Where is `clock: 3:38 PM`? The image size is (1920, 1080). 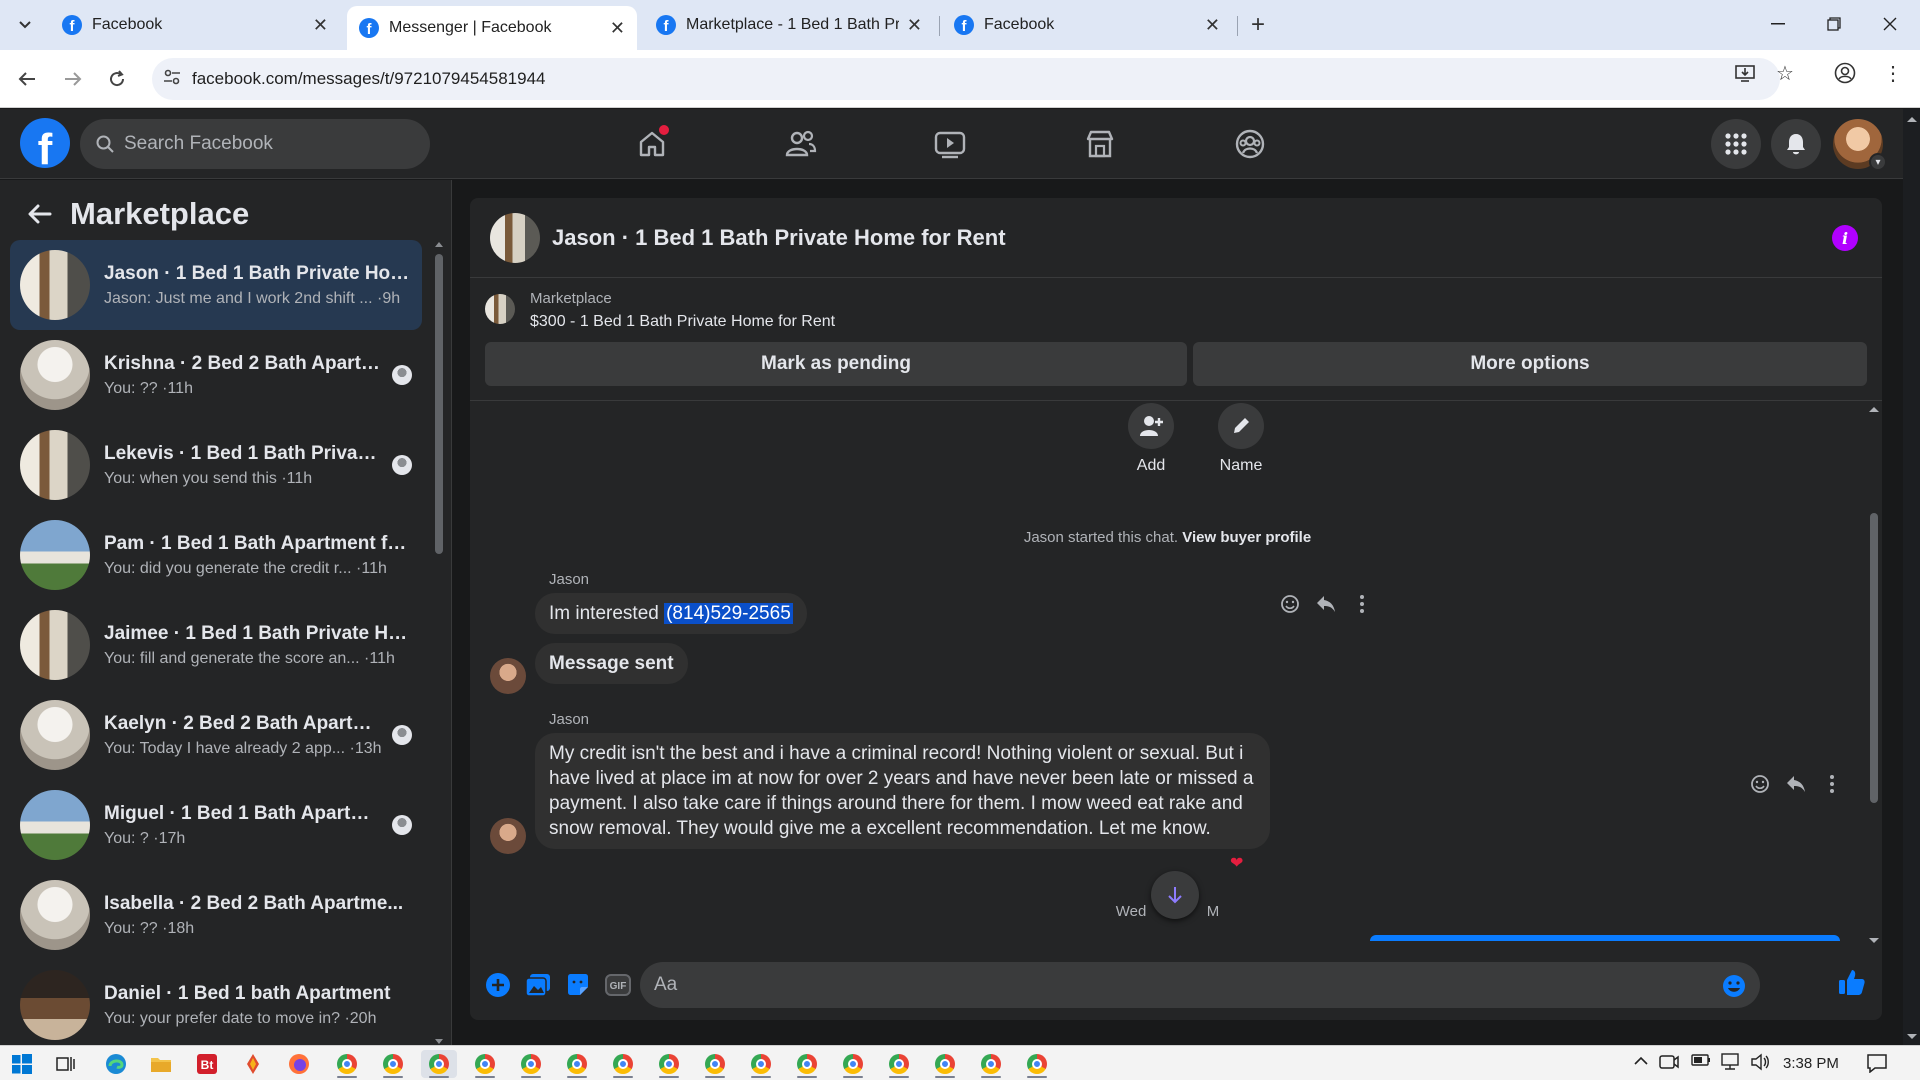
clock: 3:38 PM is located at coordinates (1811, 1063).